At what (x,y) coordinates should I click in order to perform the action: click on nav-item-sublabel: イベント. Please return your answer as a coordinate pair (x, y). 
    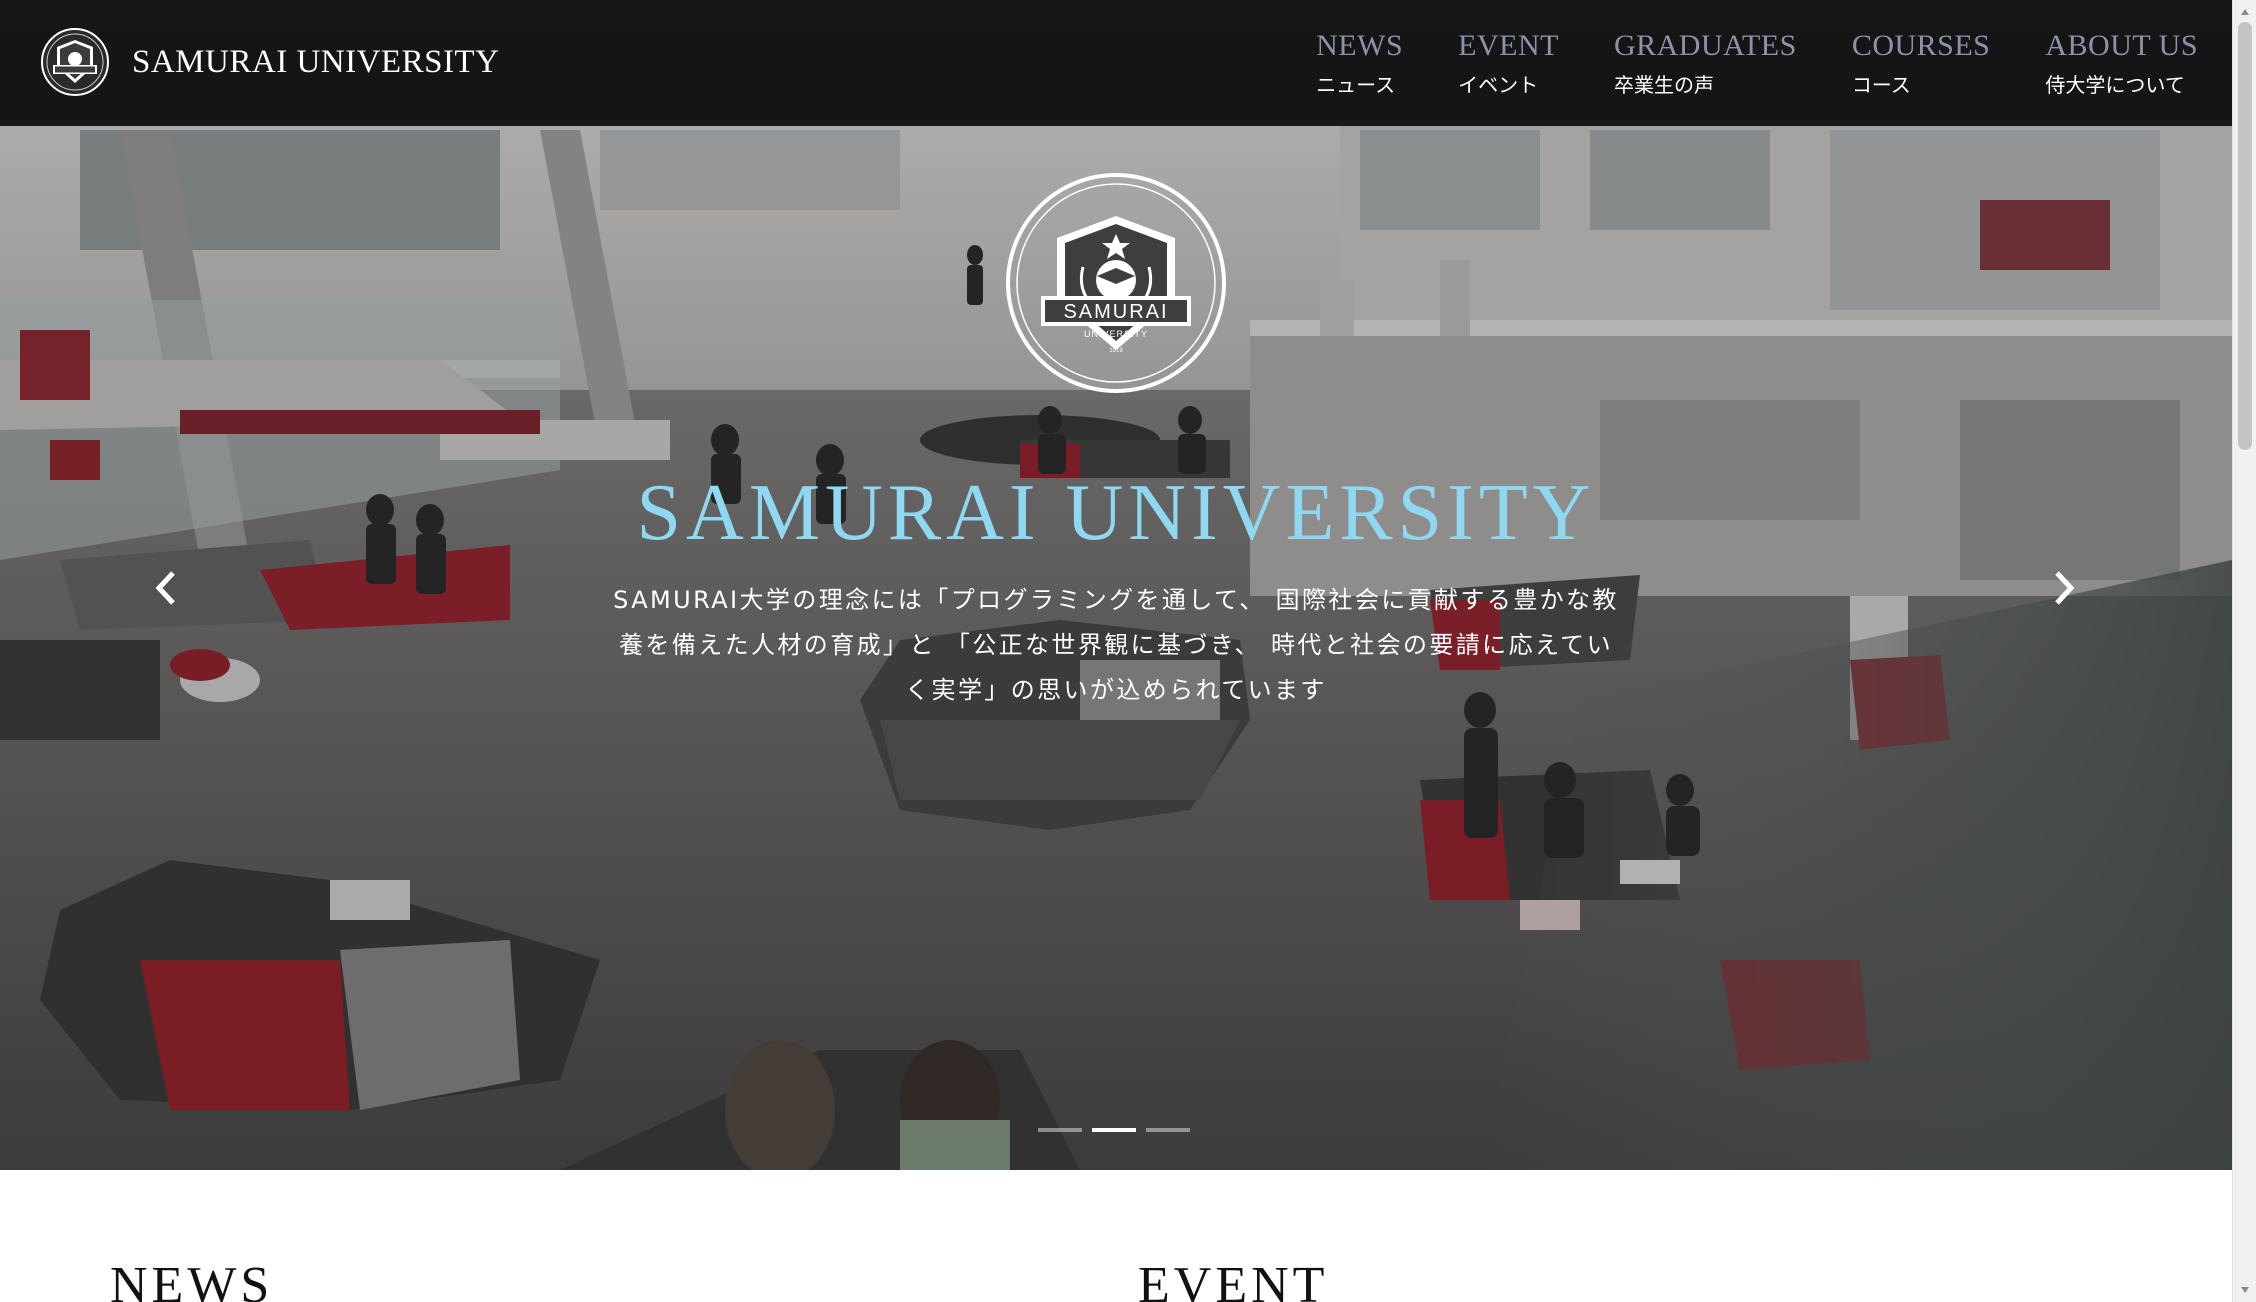
    Looking at the image, I should click on (1498, 85).